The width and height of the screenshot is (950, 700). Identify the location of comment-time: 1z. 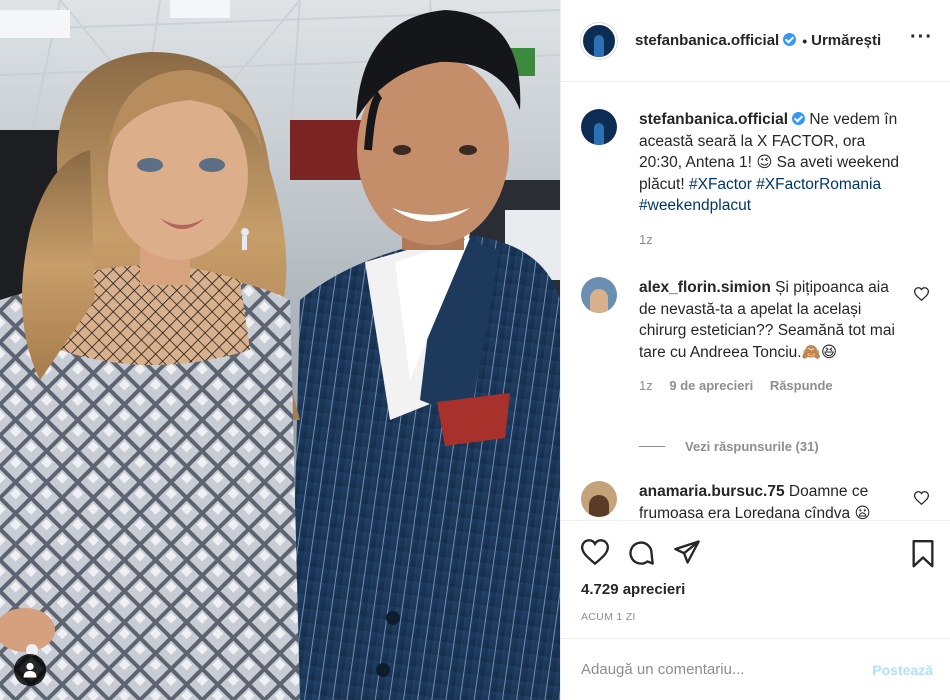
(646, 385).